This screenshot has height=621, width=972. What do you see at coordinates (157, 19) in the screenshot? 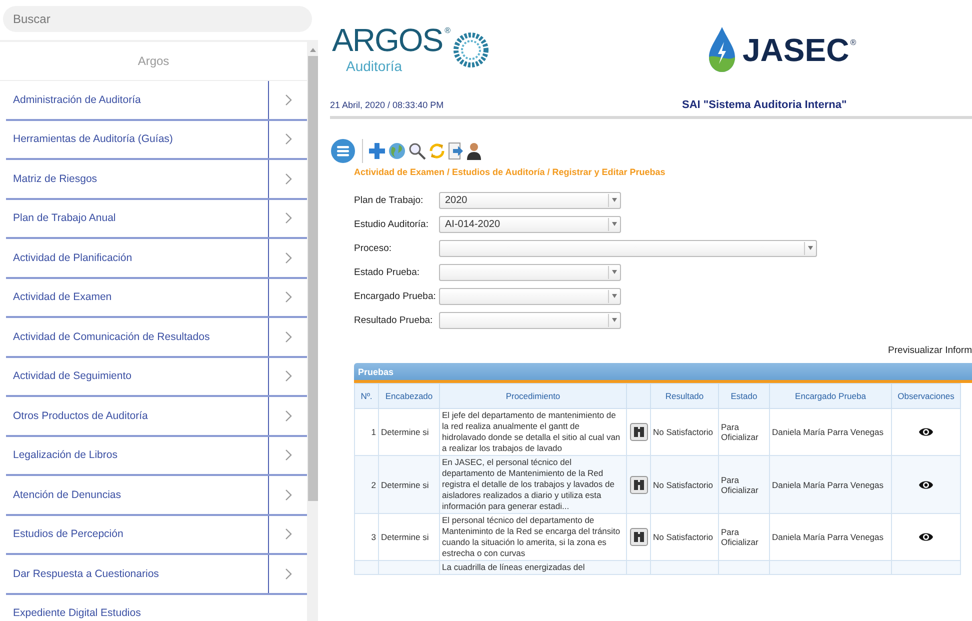
I see `search-field: Buscar` at bounding box center [157, 19].